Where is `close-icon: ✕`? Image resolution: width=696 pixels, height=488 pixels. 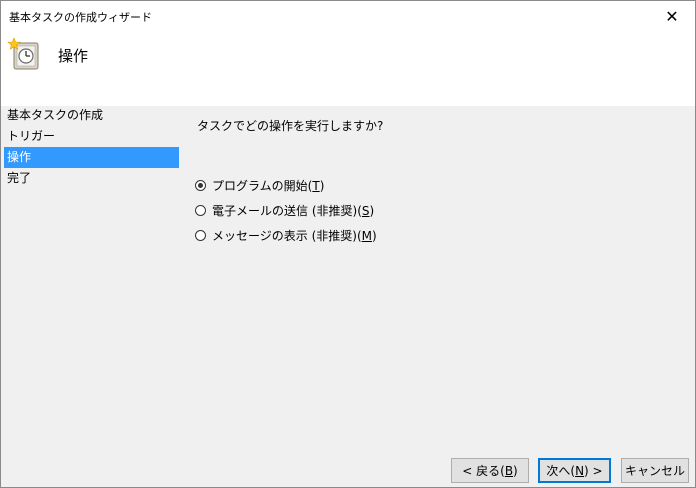 close-icon: ✕ is located at coordinates (672, 16).